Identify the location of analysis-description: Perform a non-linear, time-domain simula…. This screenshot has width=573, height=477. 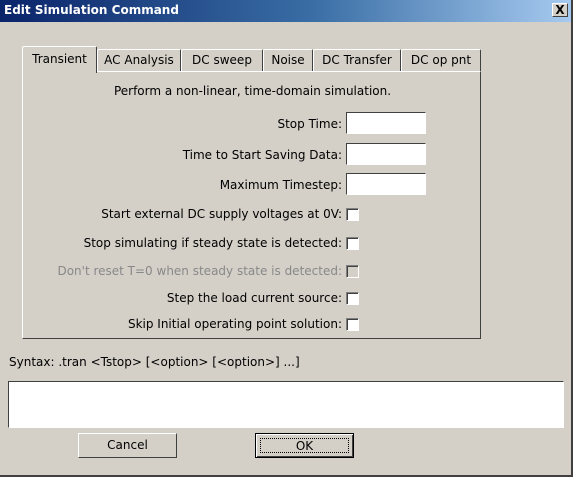
(252, 91).